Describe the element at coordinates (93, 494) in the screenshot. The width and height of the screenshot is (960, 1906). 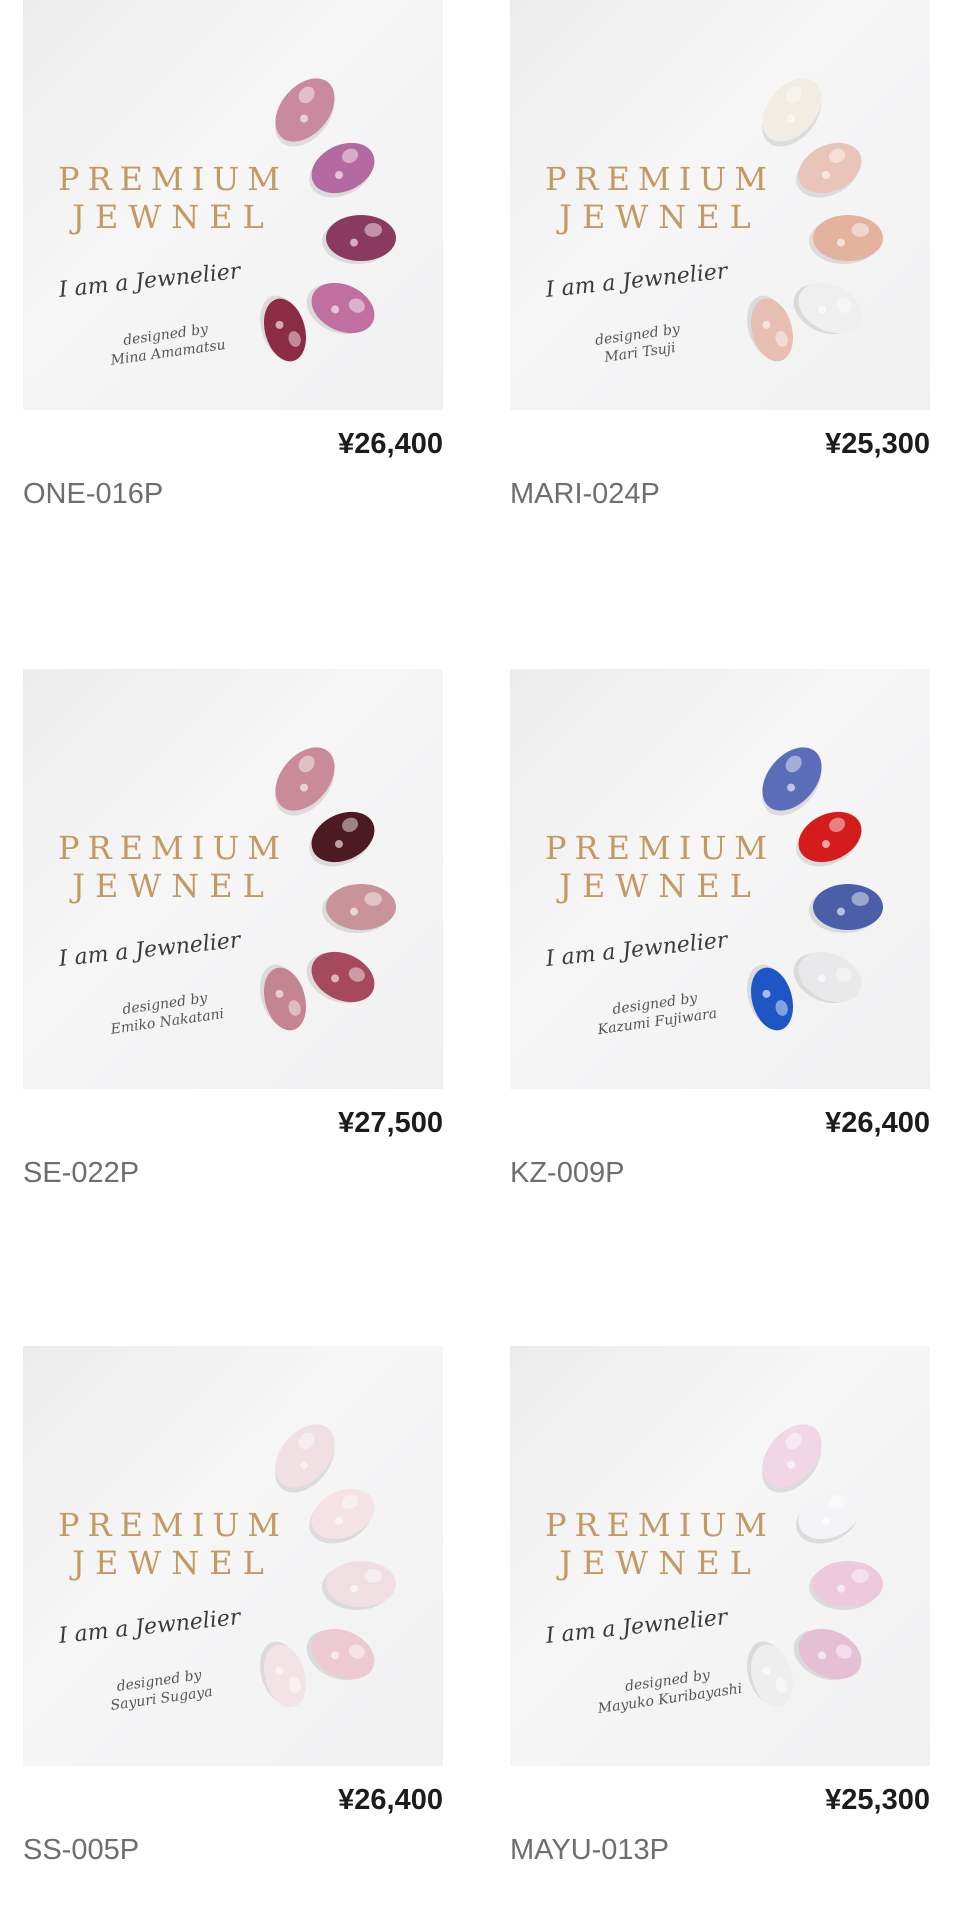
I see `product-code: ONE-016P` at that location.